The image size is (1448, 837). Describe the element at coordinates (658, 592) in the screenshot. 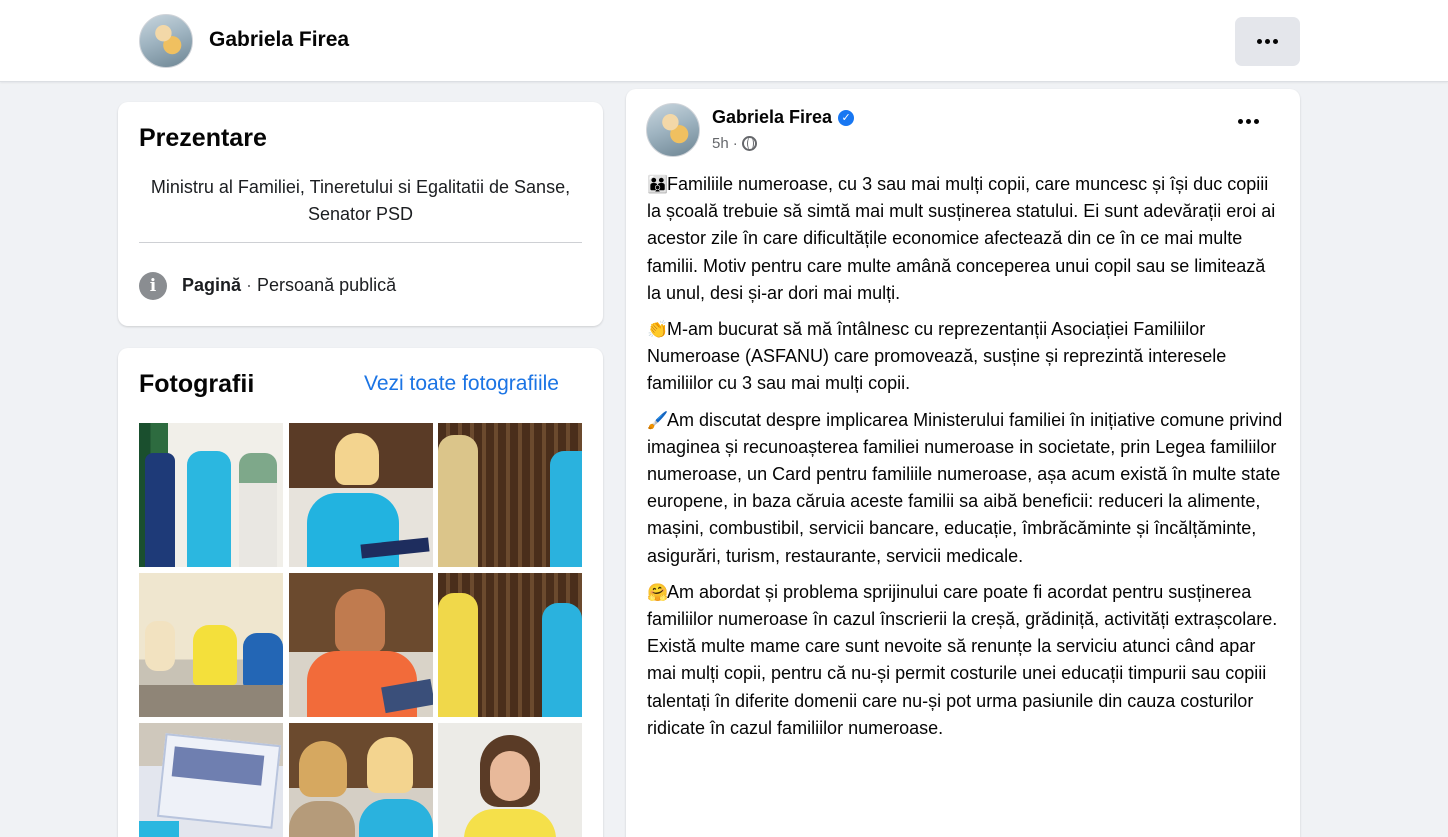

I see `hugging-emoji-icon: 🤗` at that location.